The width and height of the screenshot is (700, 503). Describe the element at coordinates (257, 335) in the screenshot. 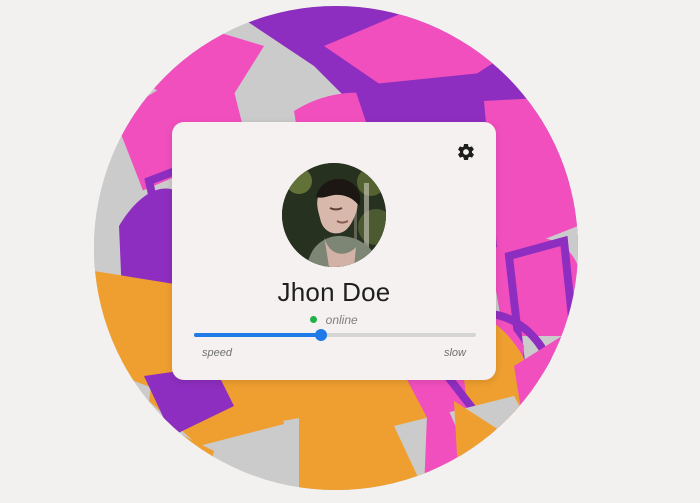

I see `slider-fill` at that location.